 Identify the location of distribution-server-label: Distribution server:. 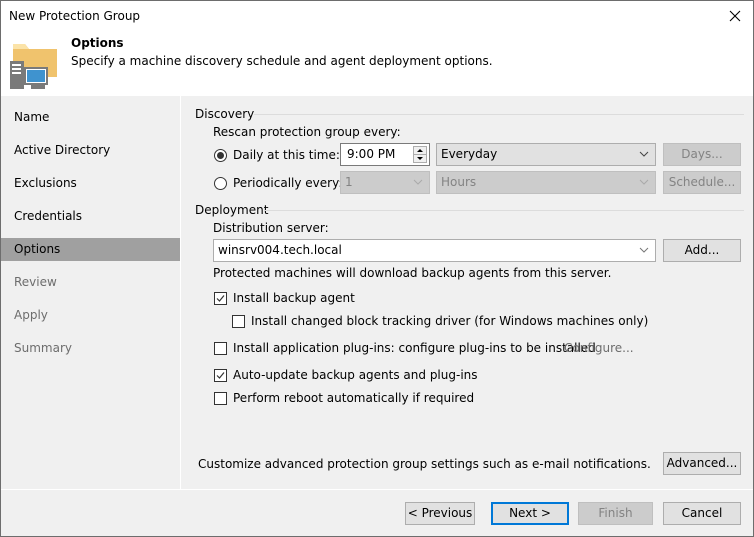
(271, 228).